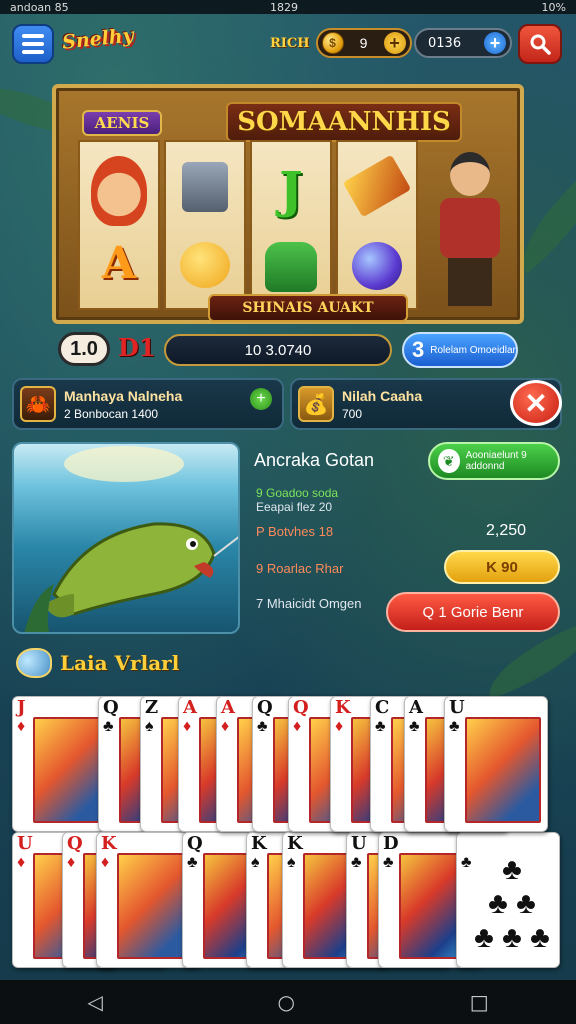  I want to click on fisherman-character, so click(471, 227).